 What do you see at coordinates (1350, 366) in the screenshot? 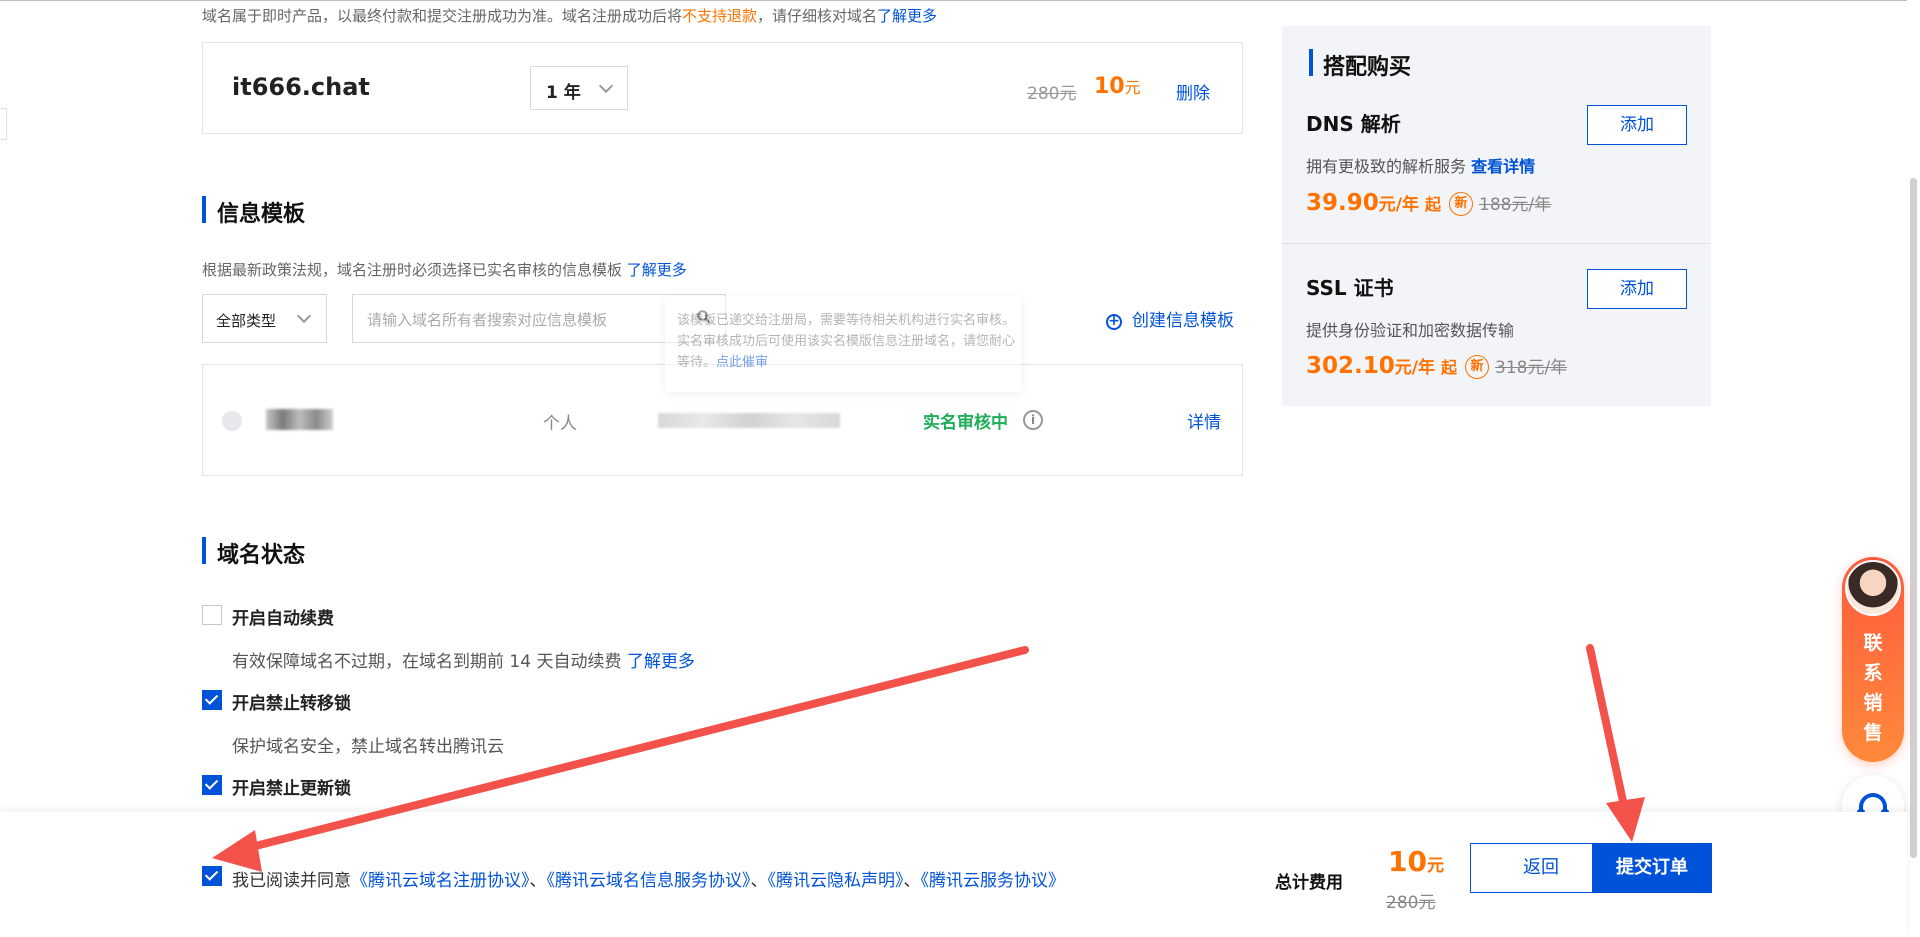
I see `ssl-price-value: 302.10` at bounding box center [1350, 366].